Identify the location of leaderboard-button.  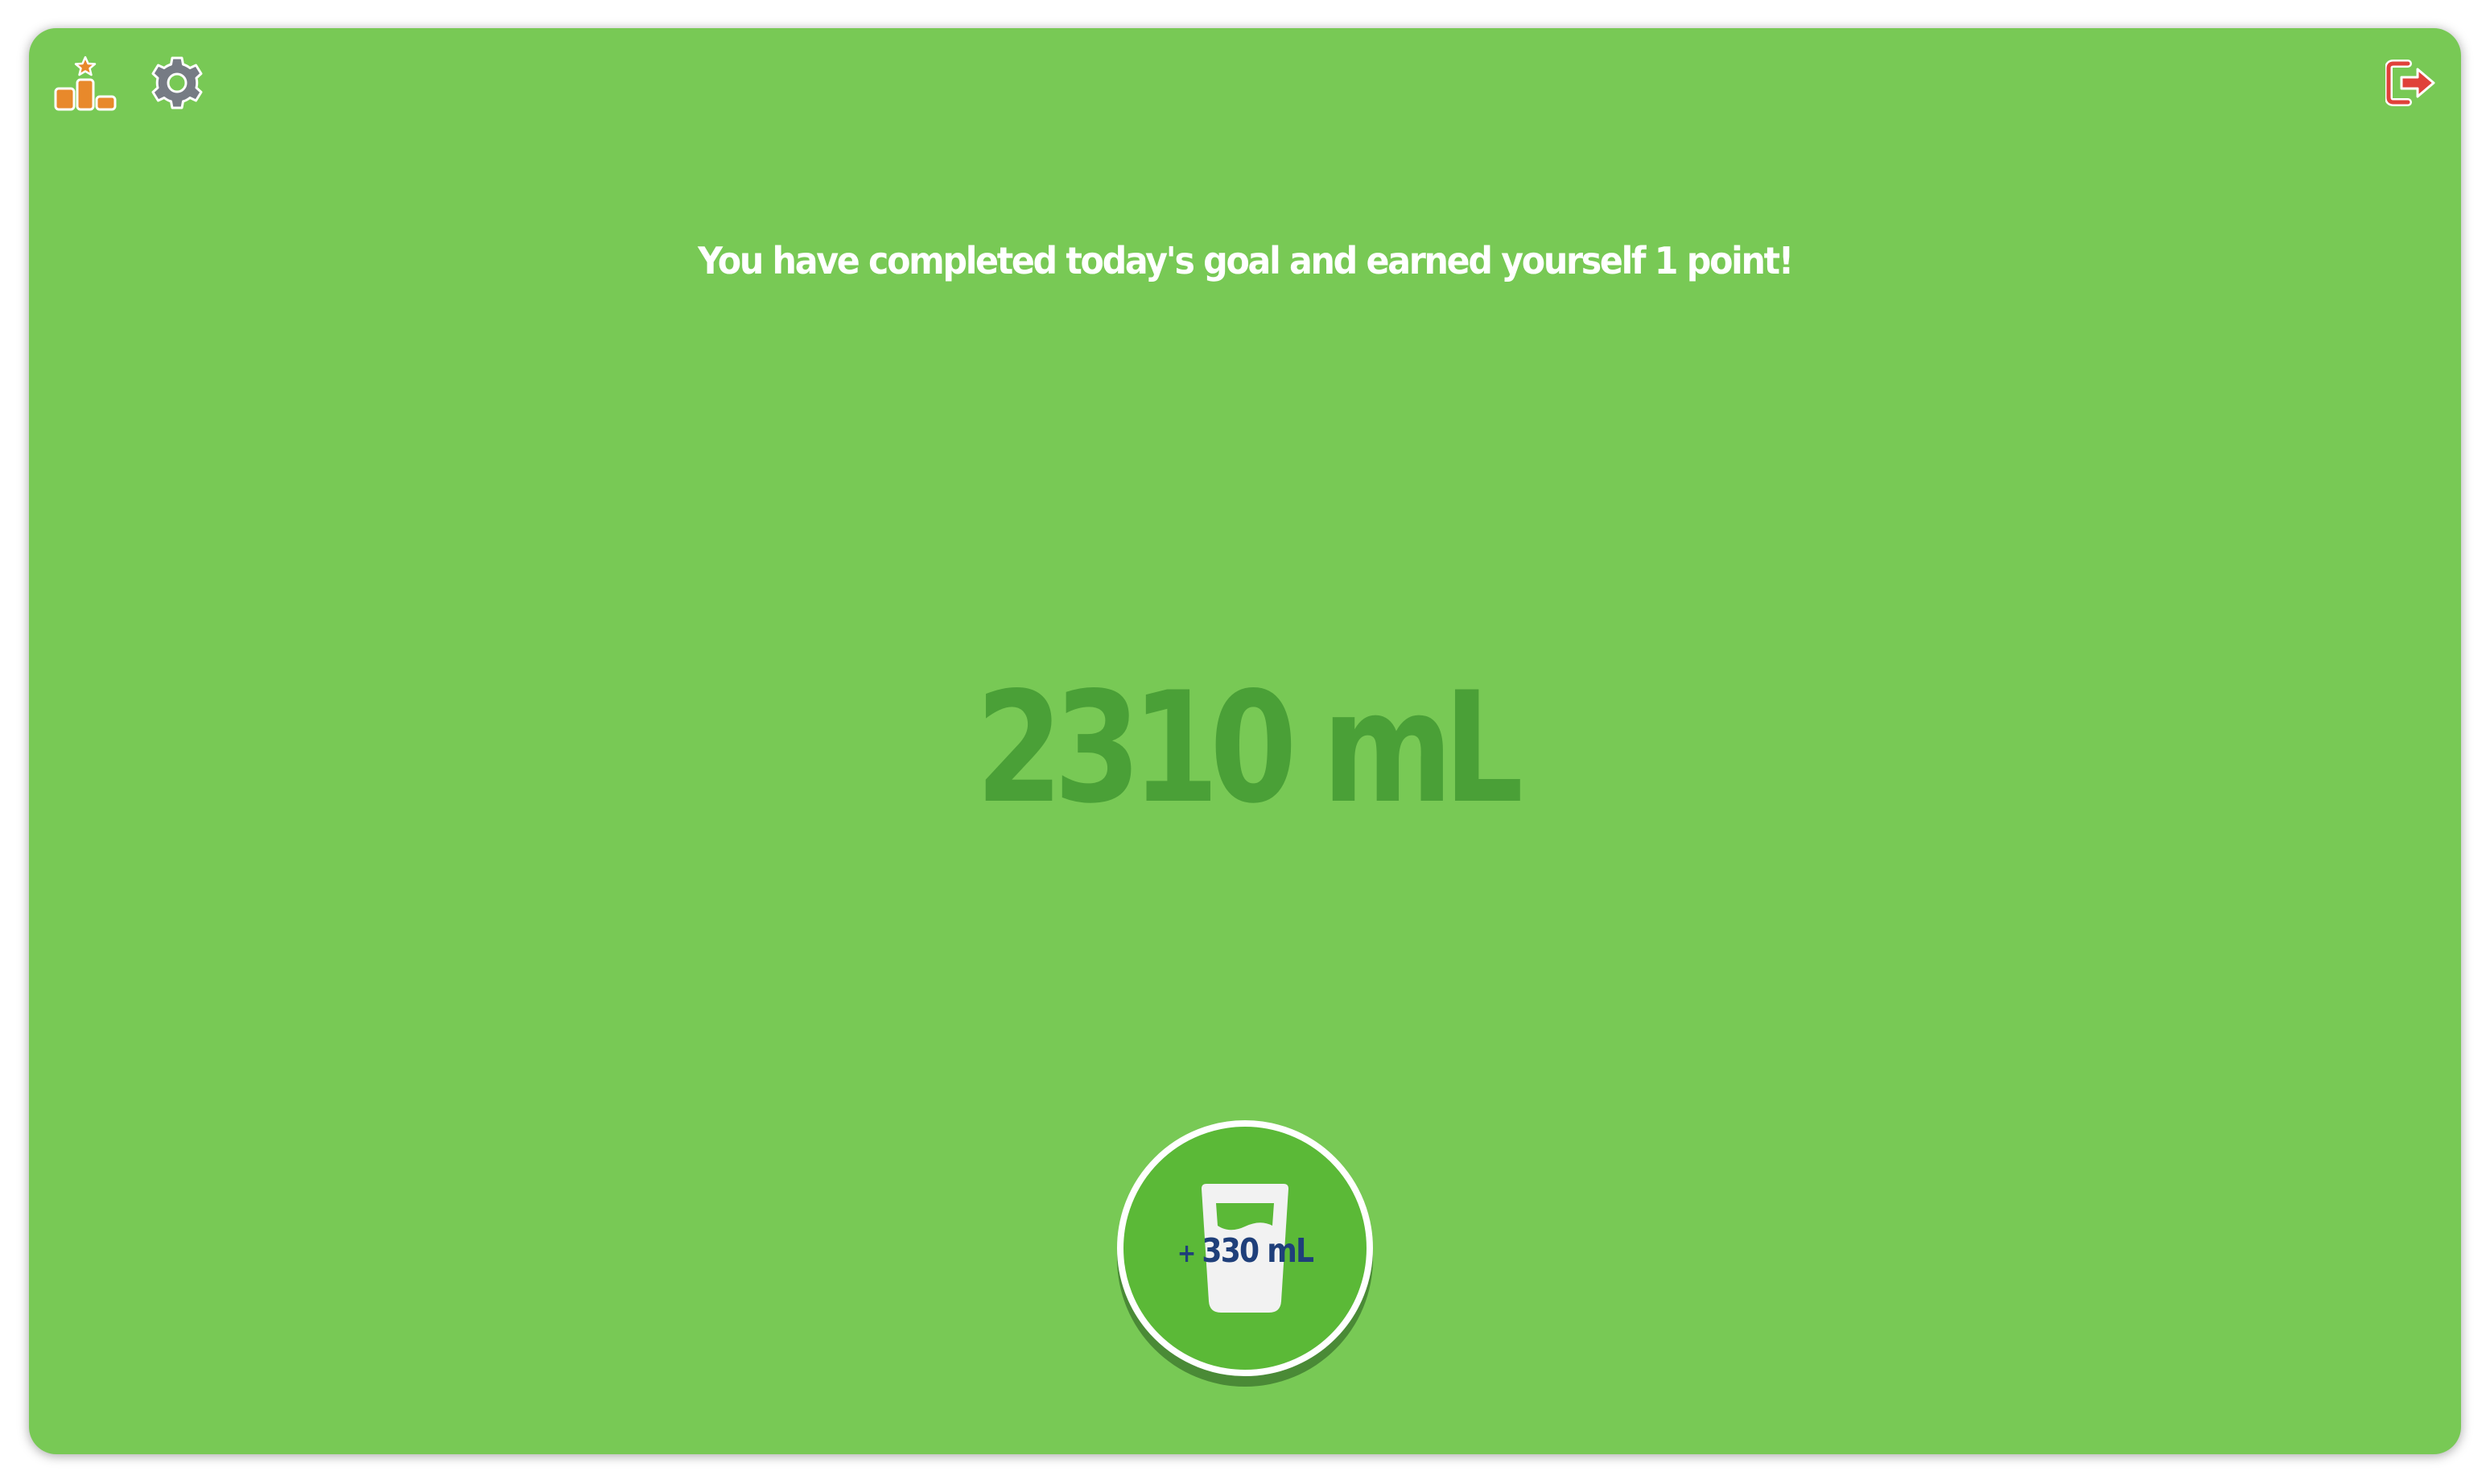
(86, 84).